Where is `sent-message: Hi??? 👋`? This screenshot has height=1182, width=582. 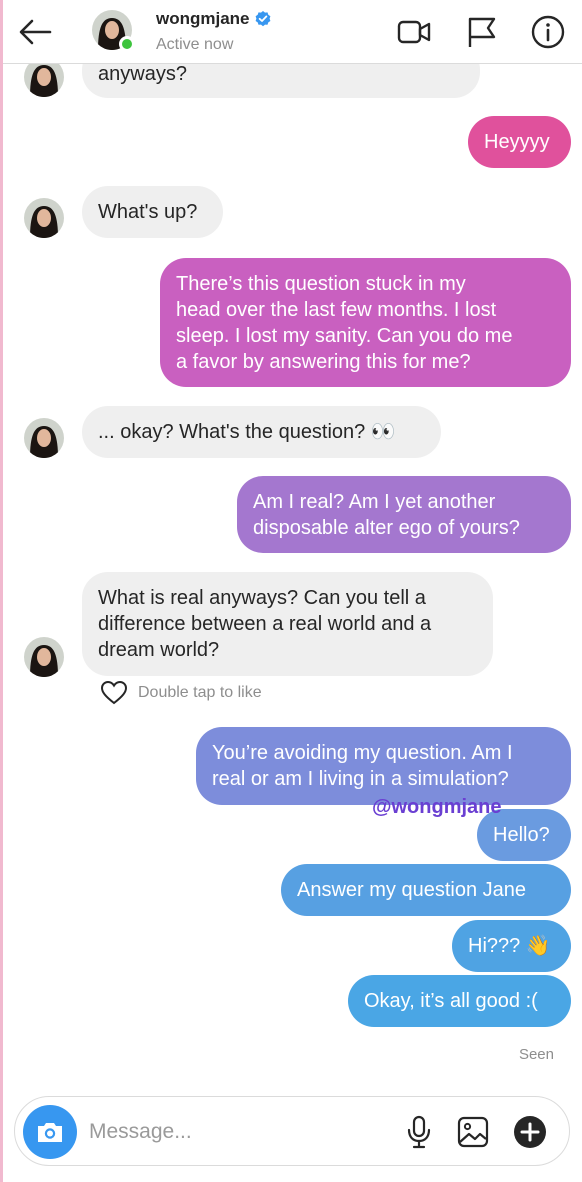
sent-message: Hi??? 👋 is located at coordinates (511, 946).